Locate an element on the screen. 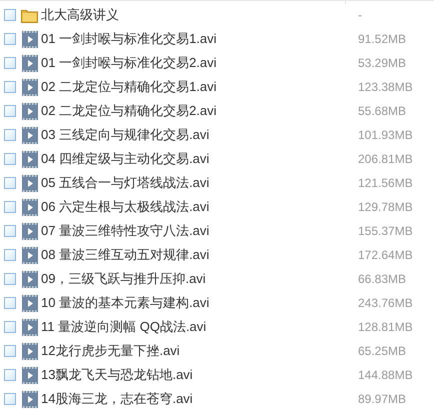 The image size is (434, 415). file-size: 206.81MB is located at coordinates (385, 159).